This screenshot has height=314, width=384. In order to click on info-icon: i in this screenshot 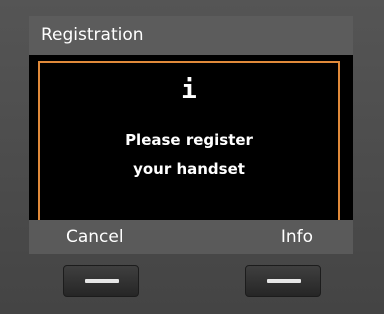, I will do `click(189, 90)`.